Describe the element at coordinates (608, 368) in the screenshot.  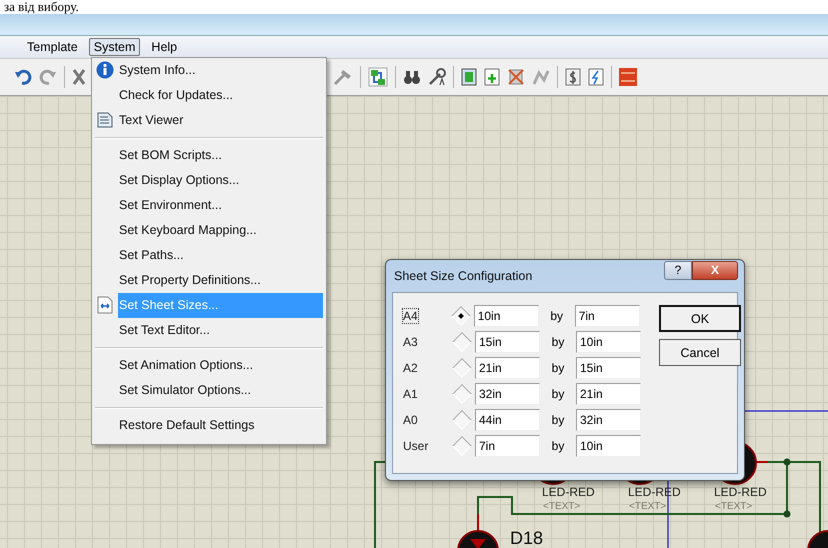
I see `height-field: 15in` at that location.